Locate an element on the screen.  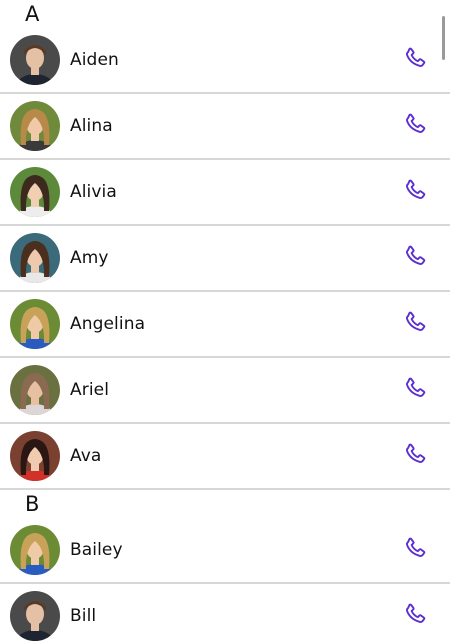
contact-row: Ariel is located at coordinates (225, 391).